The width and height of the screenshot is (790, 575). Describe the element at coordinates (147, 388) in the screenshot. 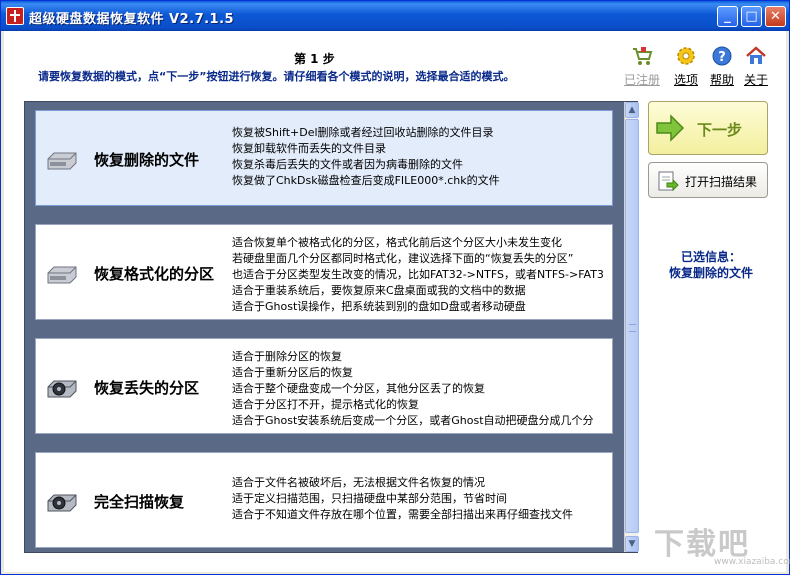

I see `option-name: 恢复丢失的分区` at that location.